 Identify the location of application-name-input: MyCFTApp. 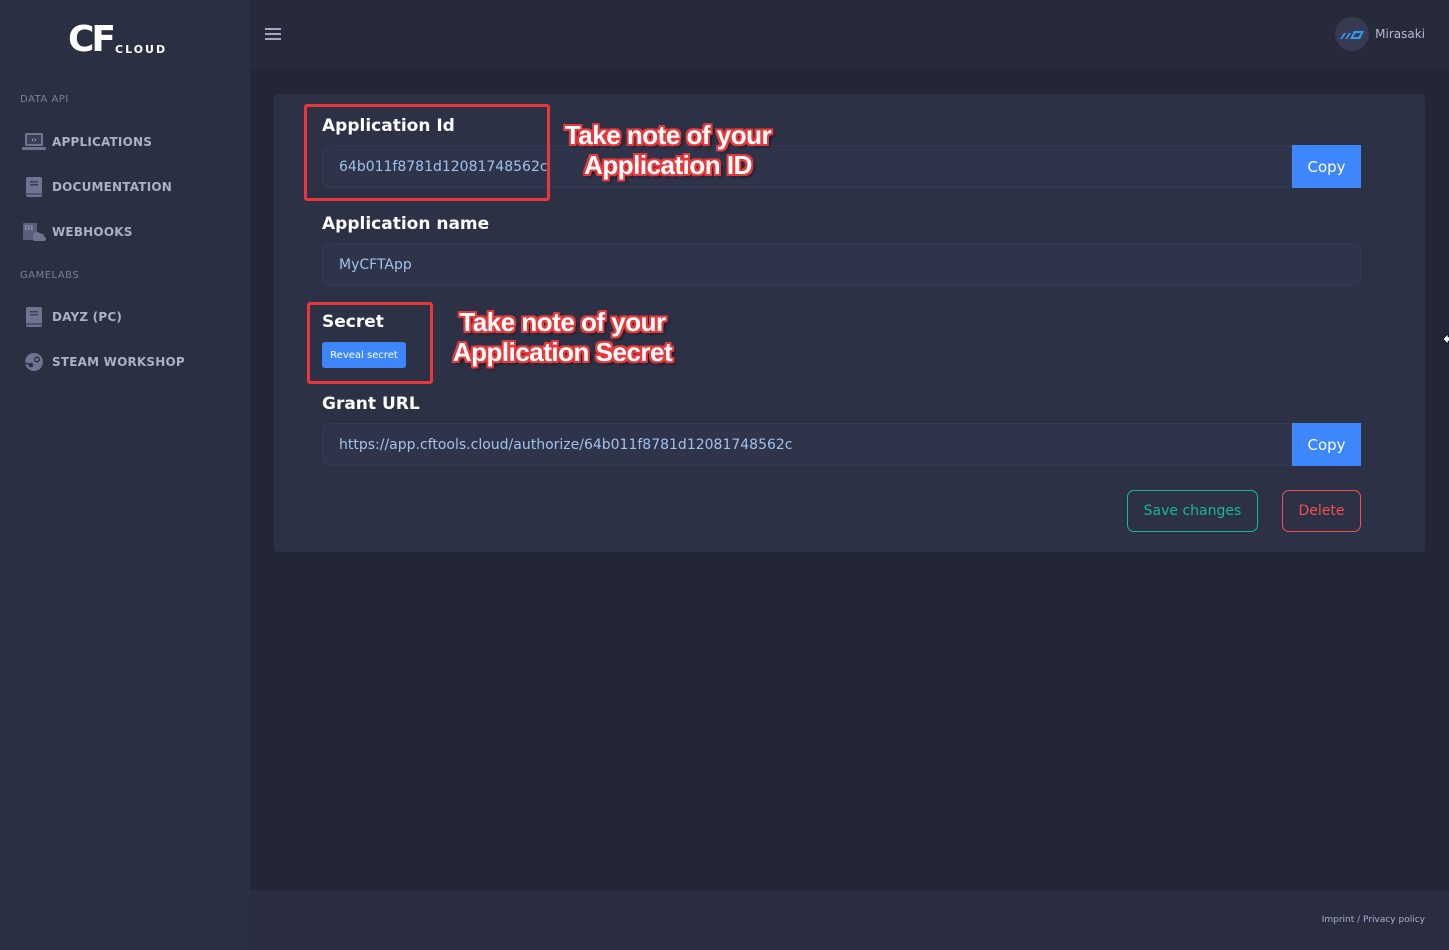
(841, 264).